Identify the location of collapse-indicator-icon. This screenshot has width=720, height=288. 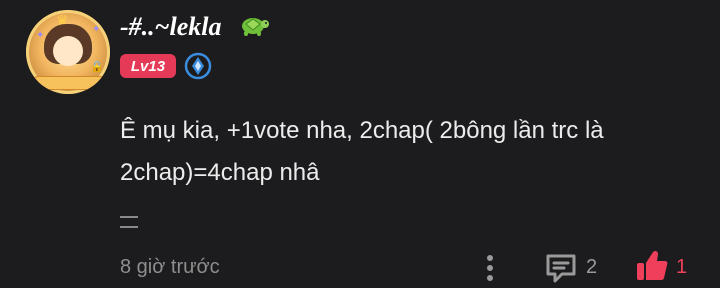
(129, 222).